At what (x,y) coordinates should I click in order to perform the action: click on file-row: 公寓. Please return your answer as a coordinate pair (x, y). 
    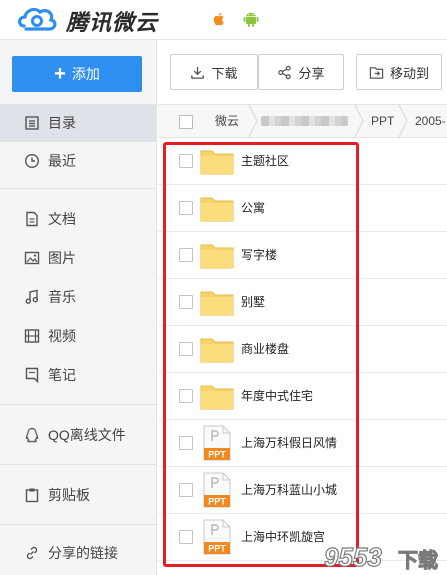
    Looking at the image, I should click on (302, 208).